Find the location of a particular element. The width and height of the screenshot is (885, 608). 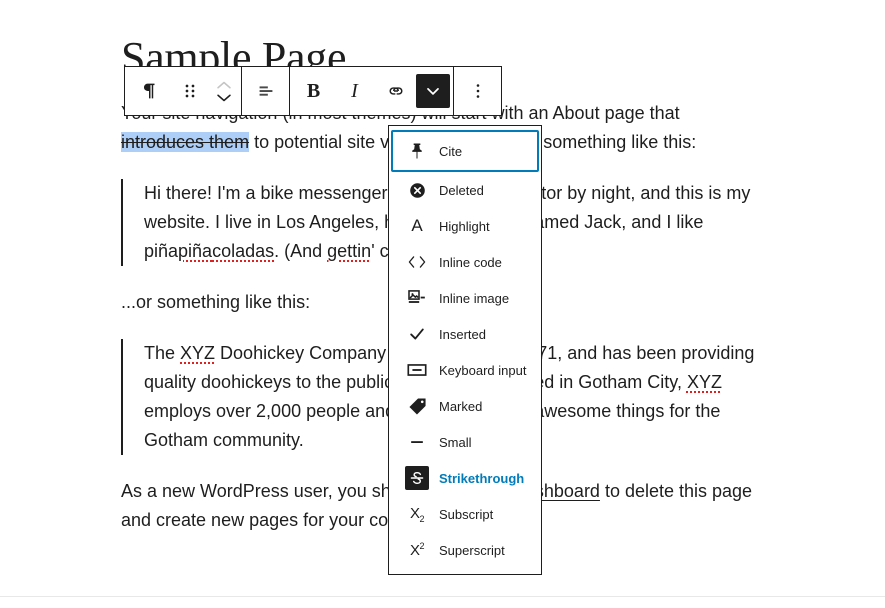

menu-item-highlight: A Highlight is located at coordinates (465, 226).